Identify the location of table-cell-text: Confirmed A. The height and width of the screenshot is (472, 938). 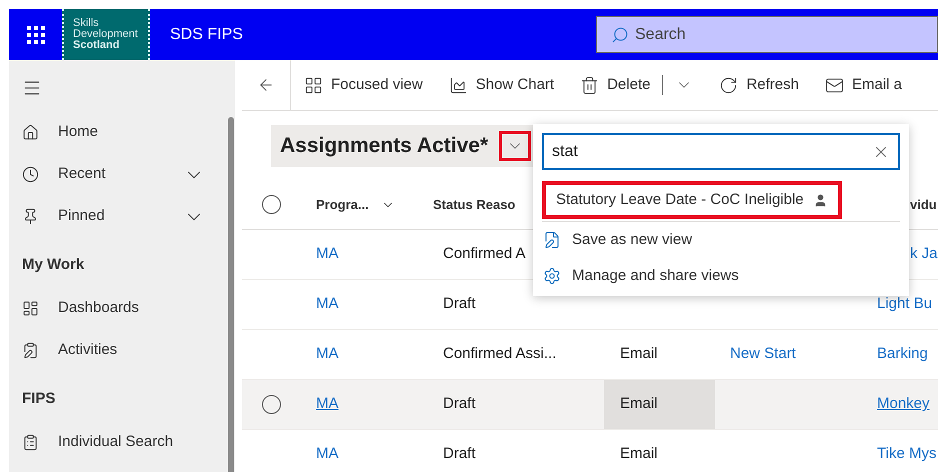
(484, 254).